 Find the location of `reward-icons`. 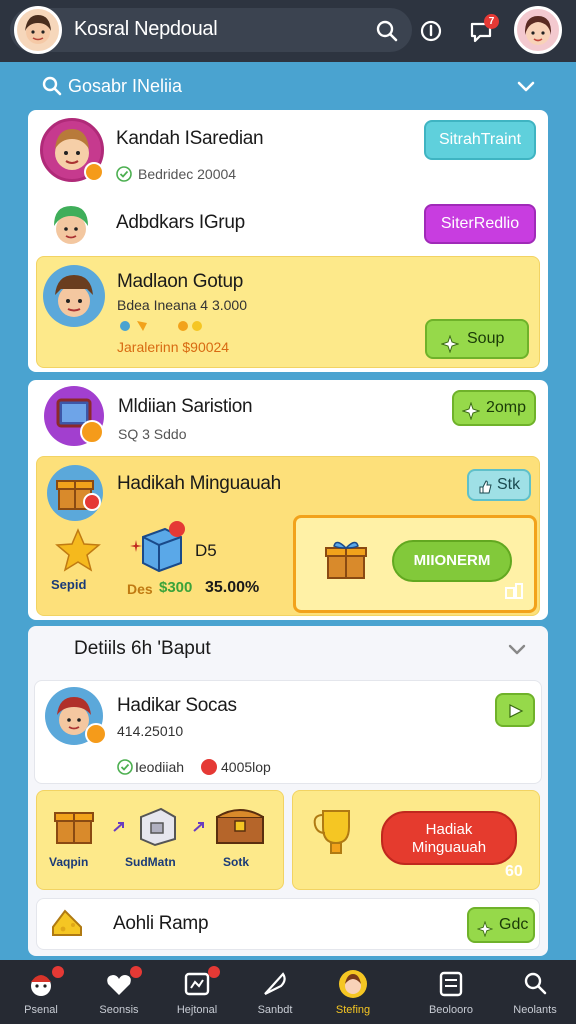

reward-icons is located at coordinates (167, 326).